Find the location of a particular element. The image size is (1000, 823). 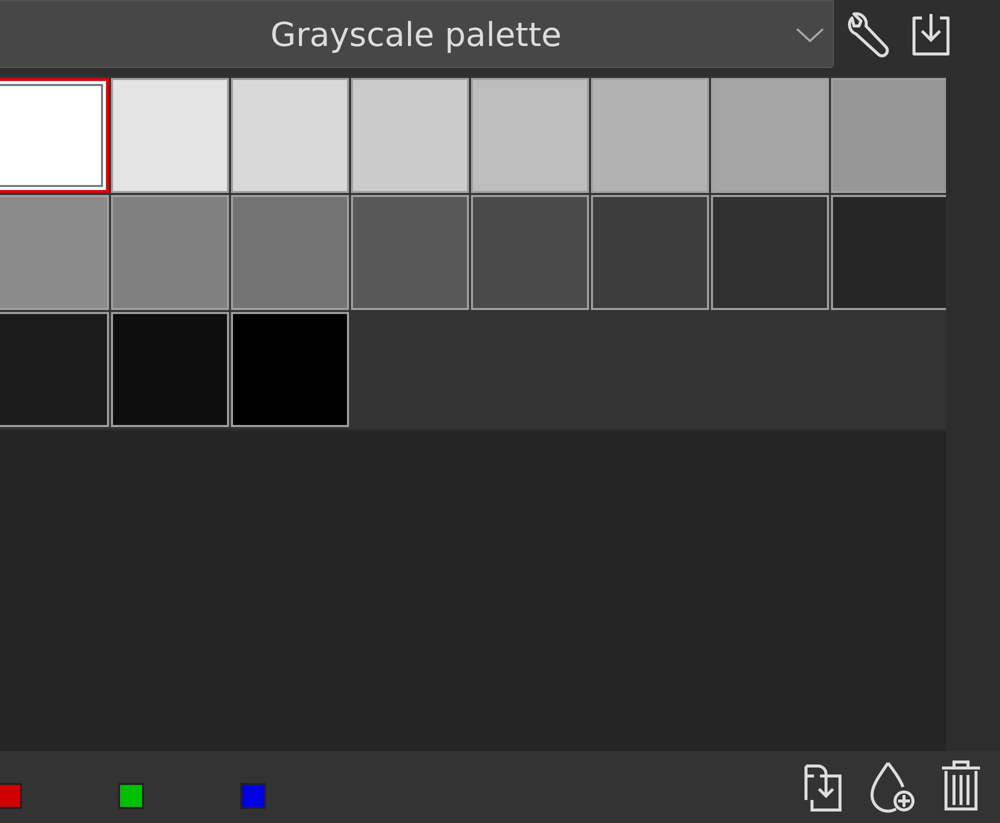

chevron-down-icon is located at coordinates (810, 35).